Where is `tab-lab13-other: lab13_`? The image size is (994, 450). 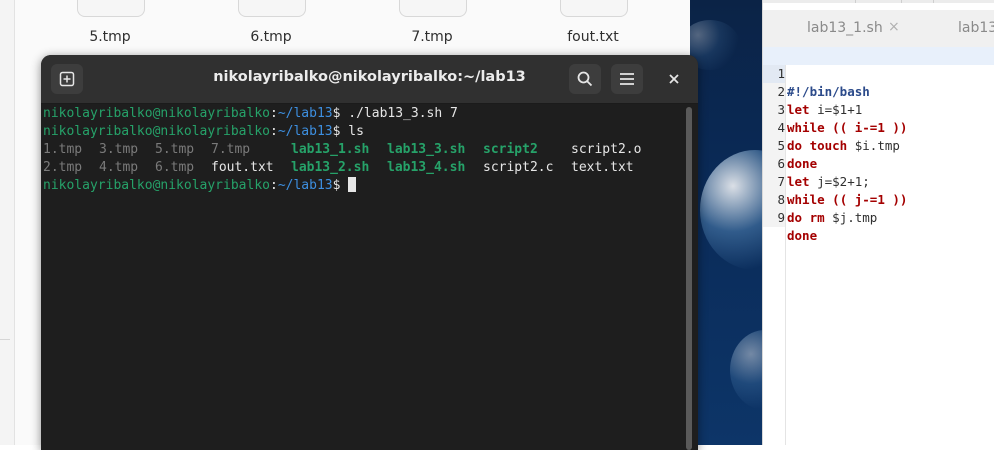
tab-lab13-other: lab13_ is located at coordinates (976, 28).